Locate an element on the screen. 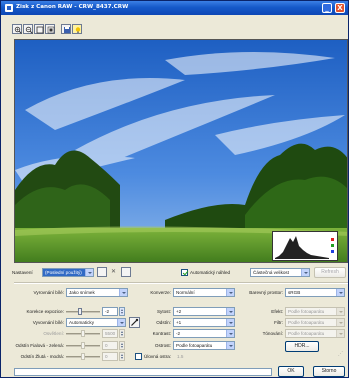  red-green-slider is located at coordinates (83, 345).